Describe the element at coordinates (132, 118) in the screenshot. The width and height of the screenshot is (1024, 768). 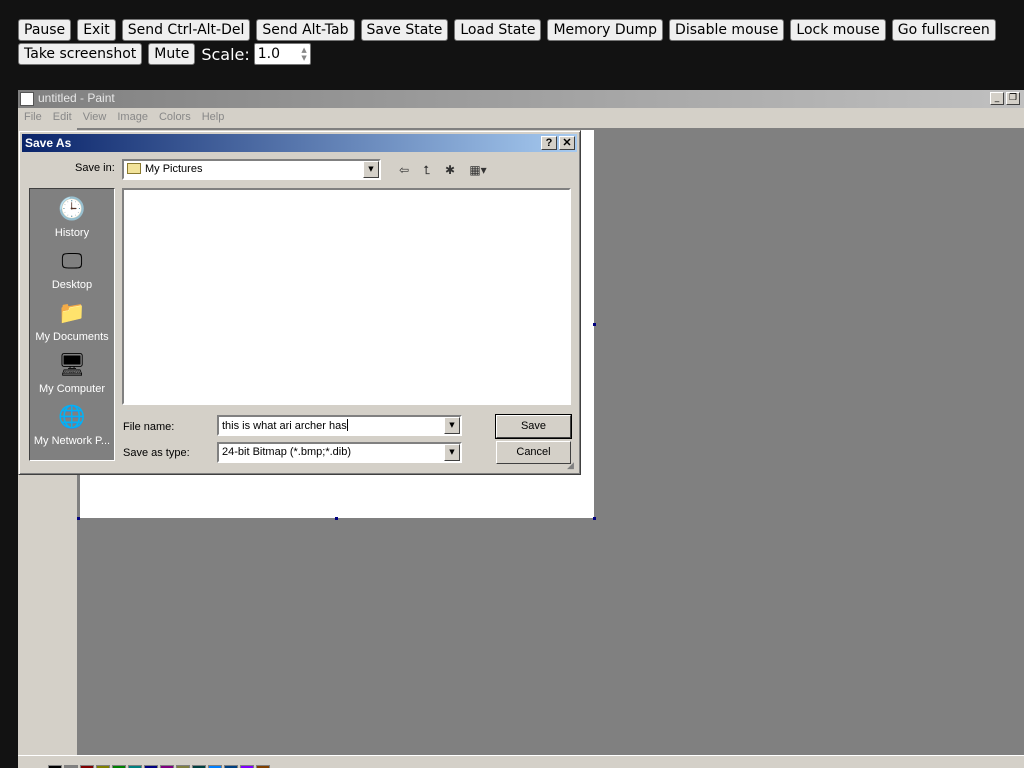
I see `menu-image: Image` at that location.